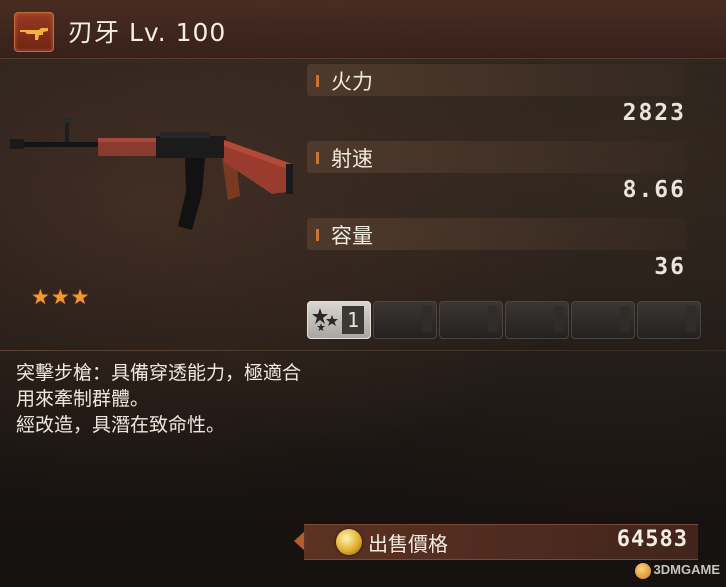 The image size is (726, 587). I want to click on stat-value-fire-rate: 8.66, so click(654, 190).